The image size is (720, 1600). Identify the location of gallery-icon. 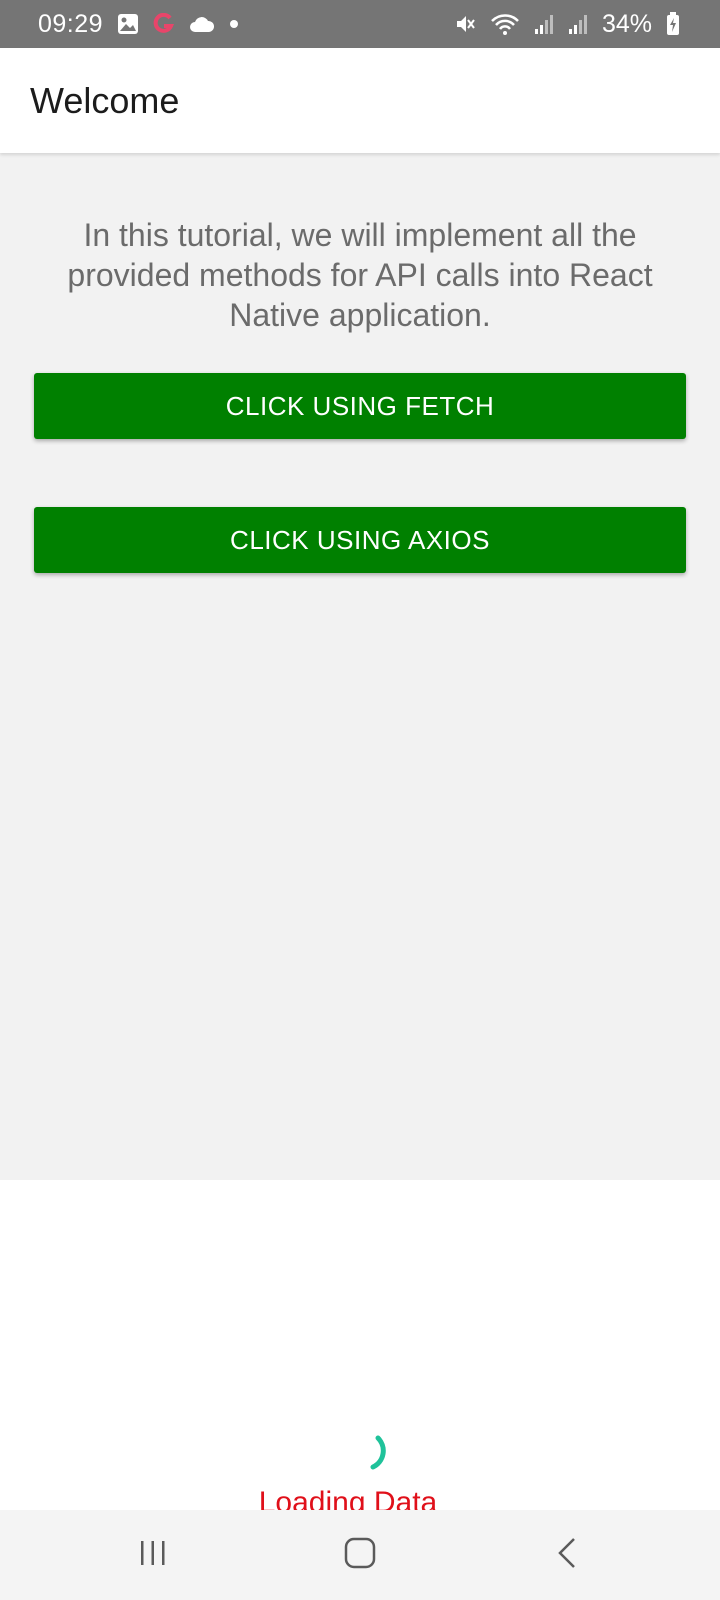
(128, 24).